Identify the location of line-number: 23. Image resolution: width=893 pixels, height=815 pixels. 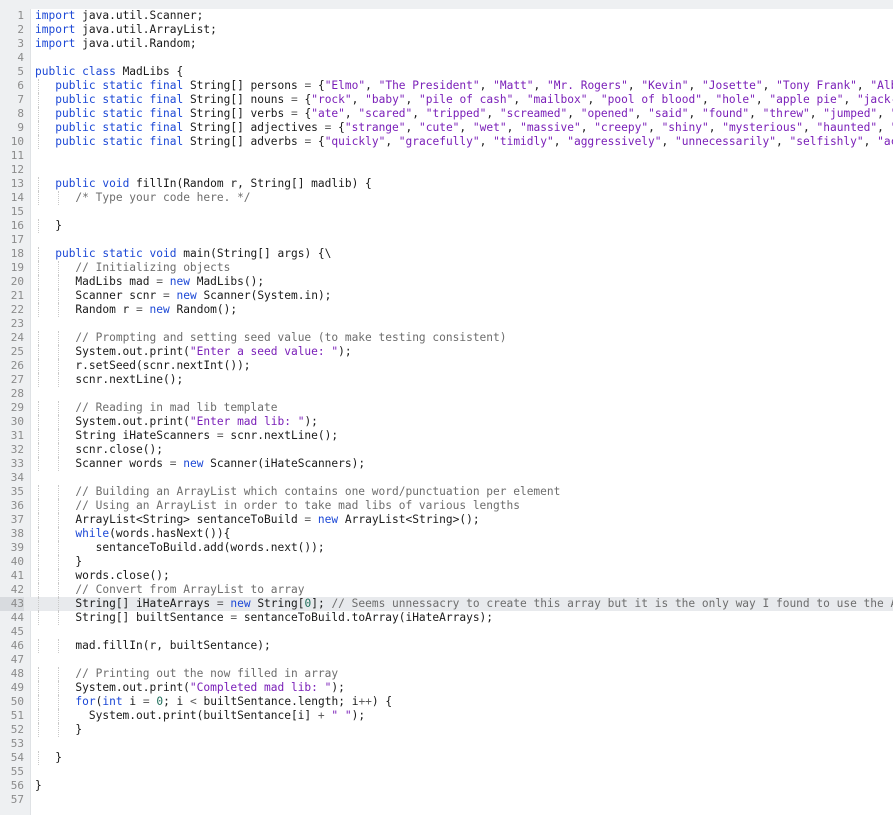
(17, 323).